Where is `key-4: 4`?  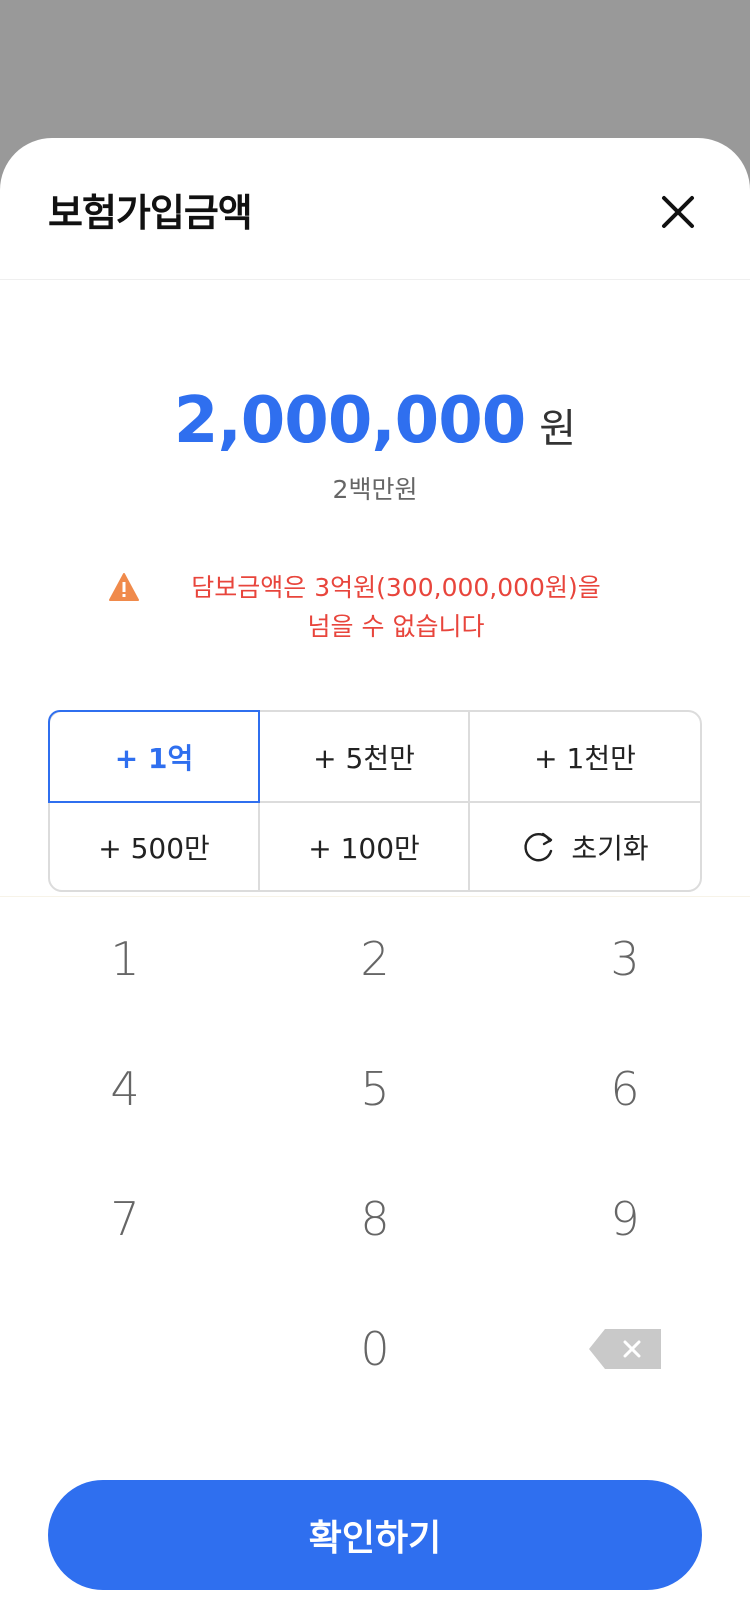 key-4: 4 is located at coordinates (125, 1089).